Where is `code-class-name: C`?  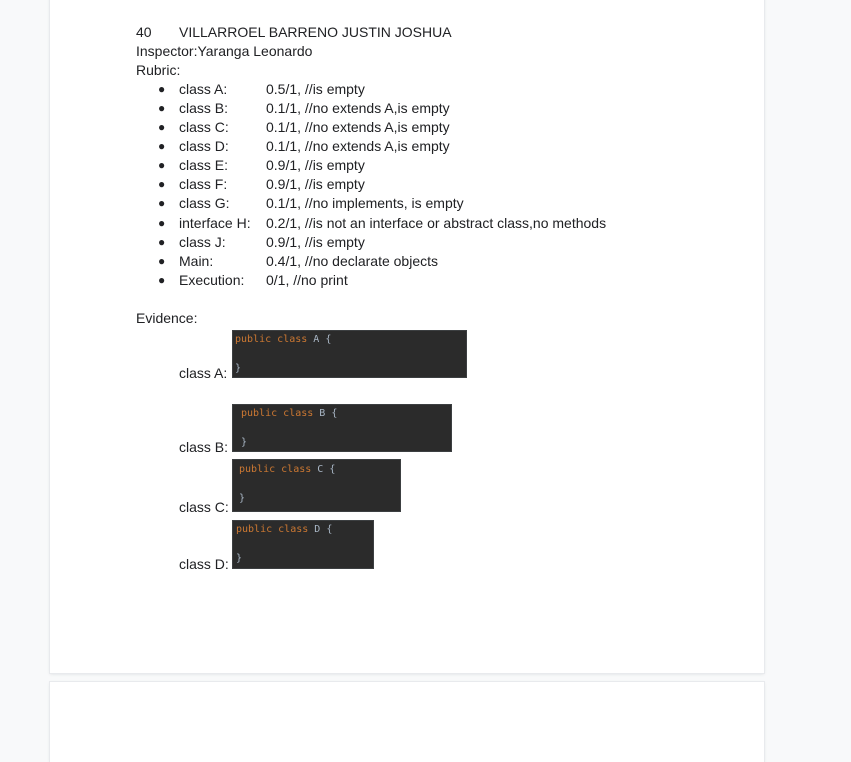 code-class-name: C is located at coordinates (320, 469).